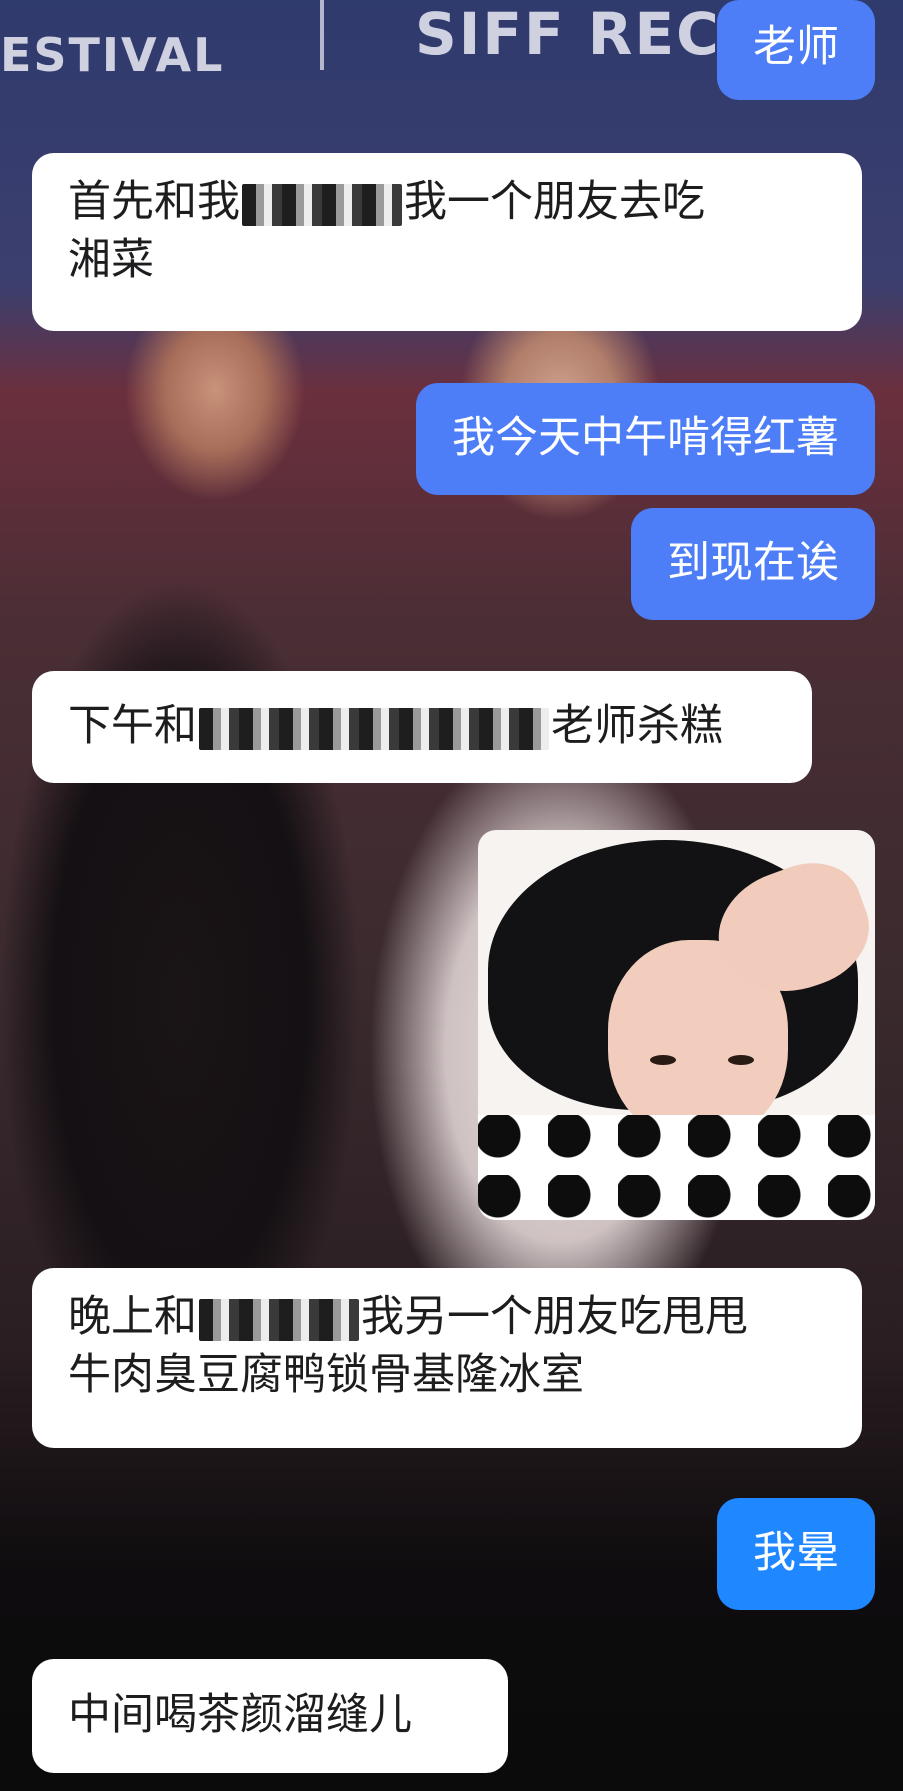 This screenshot has height=1791, width=903. I want to click on message-text-line1: 晚上和 我另一个朋友吃甩甩, so click(447, 1317).